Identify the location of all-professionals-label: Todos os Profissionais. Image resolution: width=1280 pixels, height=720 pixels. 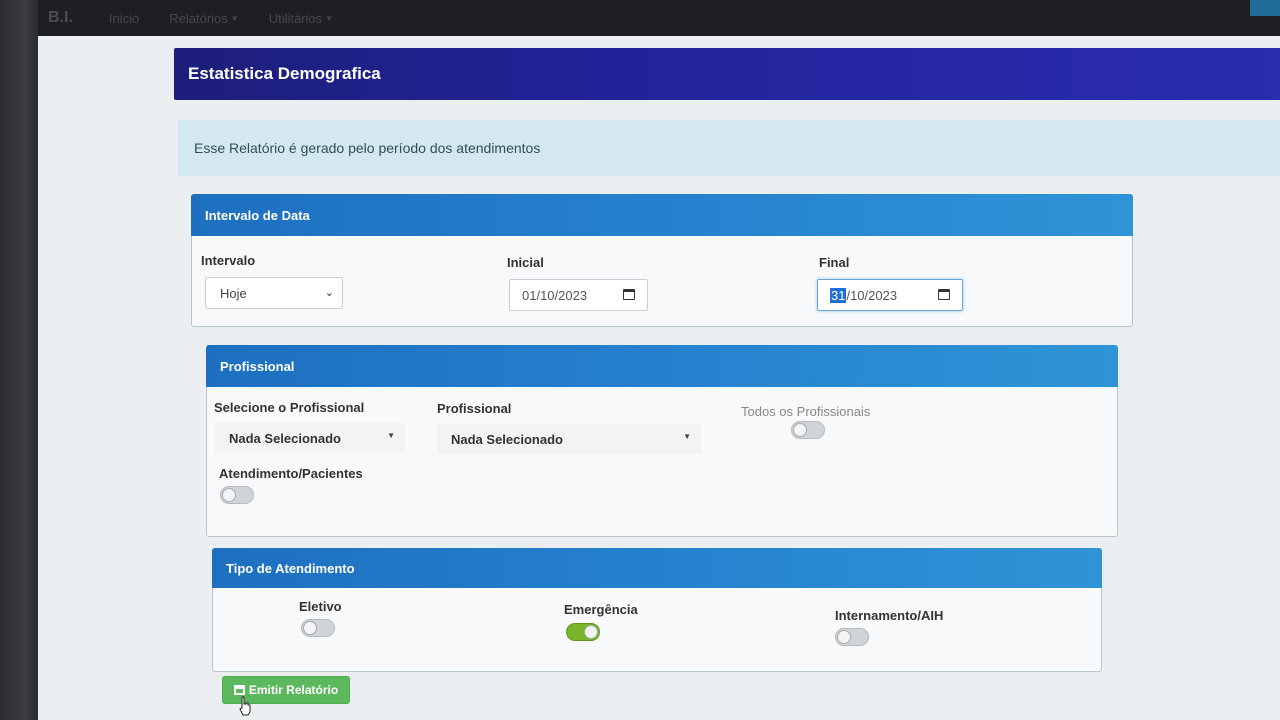
(806, 411).